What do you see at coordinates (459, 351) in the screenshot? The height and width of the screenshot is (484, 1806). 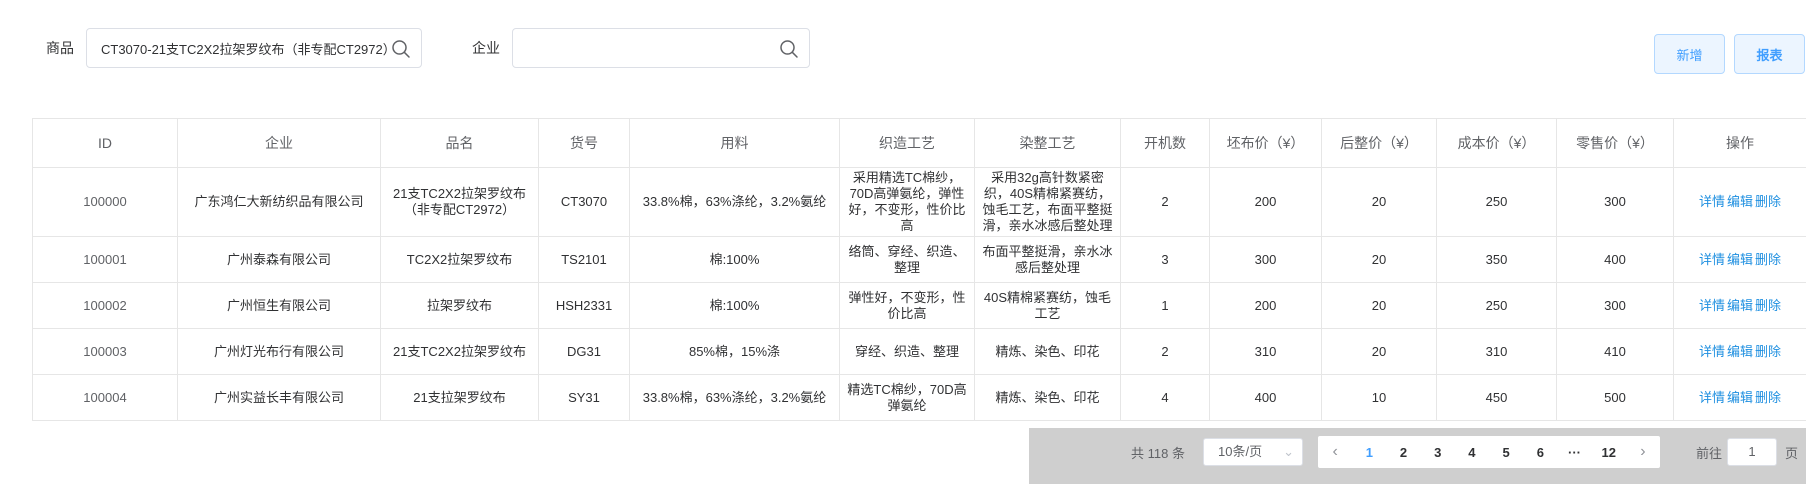 I see `cell-name: 21支TC2X2拉架罗纹布` at bounding box center [459, 351].